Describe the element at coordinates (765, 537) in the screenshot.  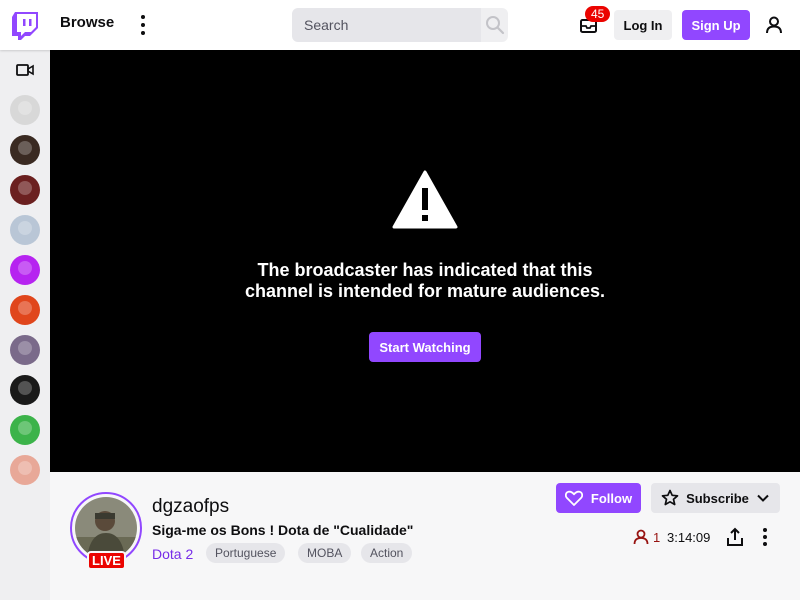
I see `more-options-icon` at that location.